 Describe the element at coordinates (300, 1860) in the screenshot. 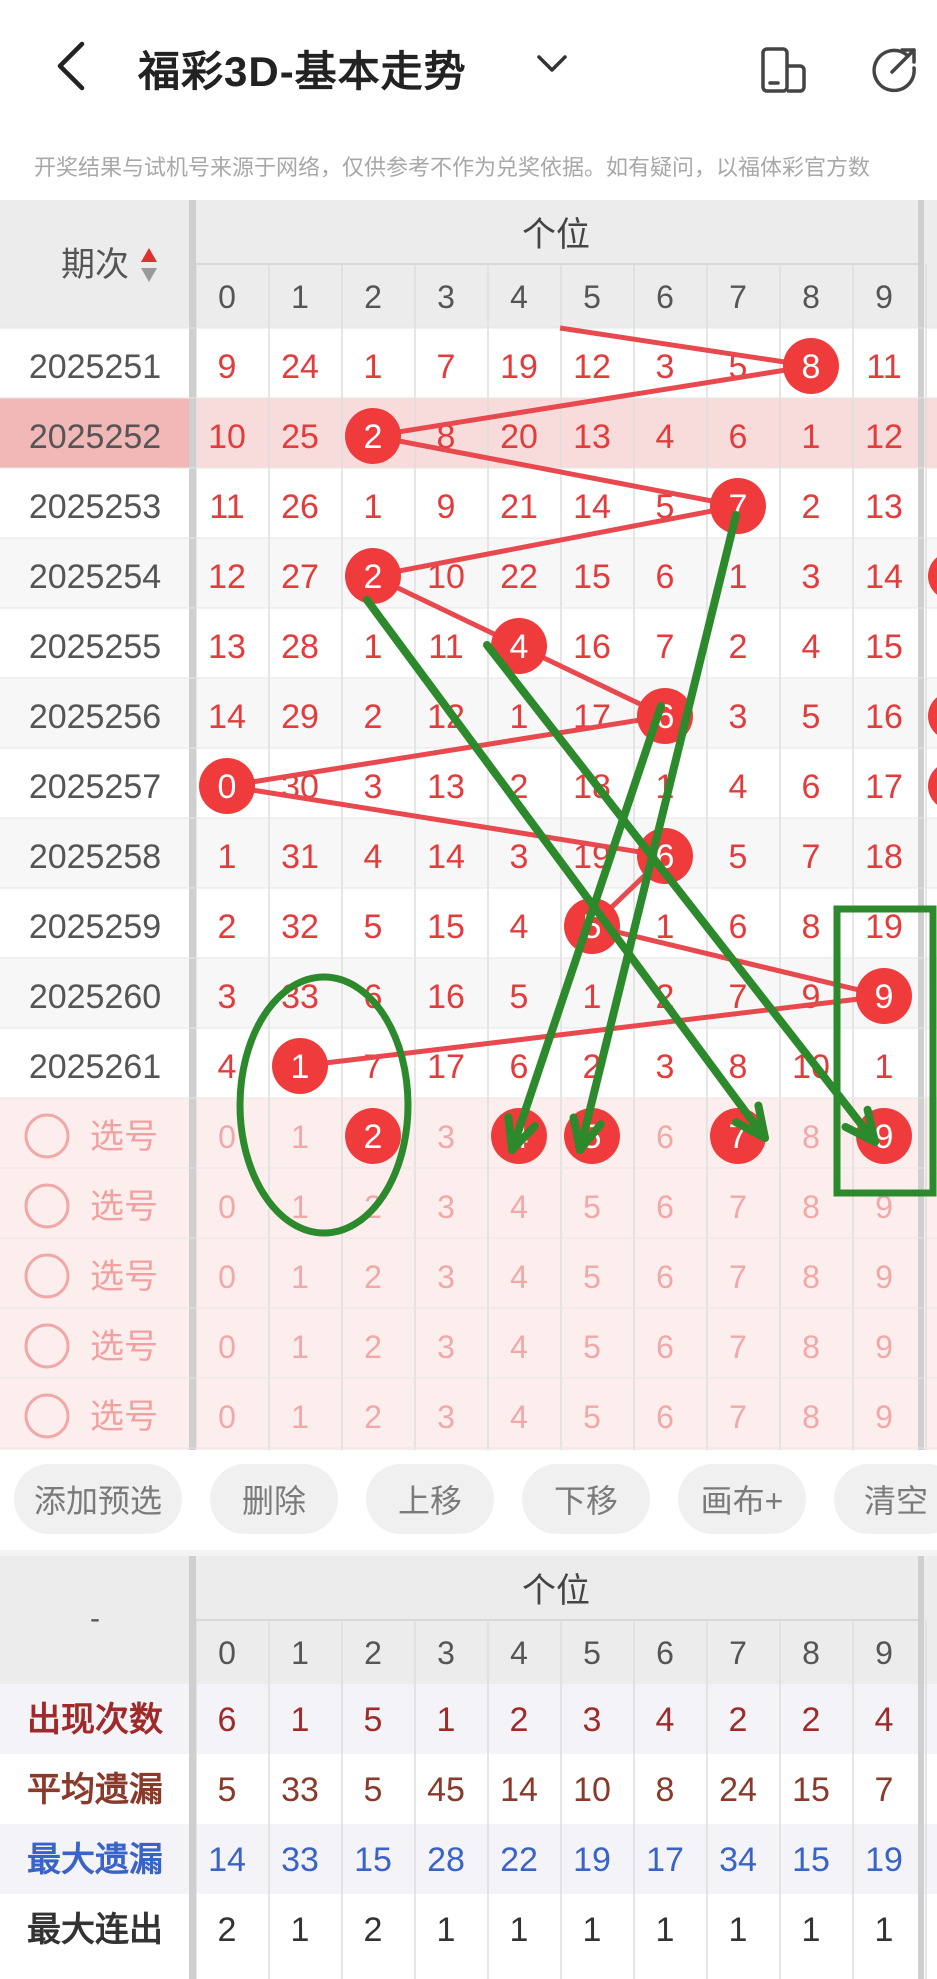

I see `stats-value: 33` at that location.